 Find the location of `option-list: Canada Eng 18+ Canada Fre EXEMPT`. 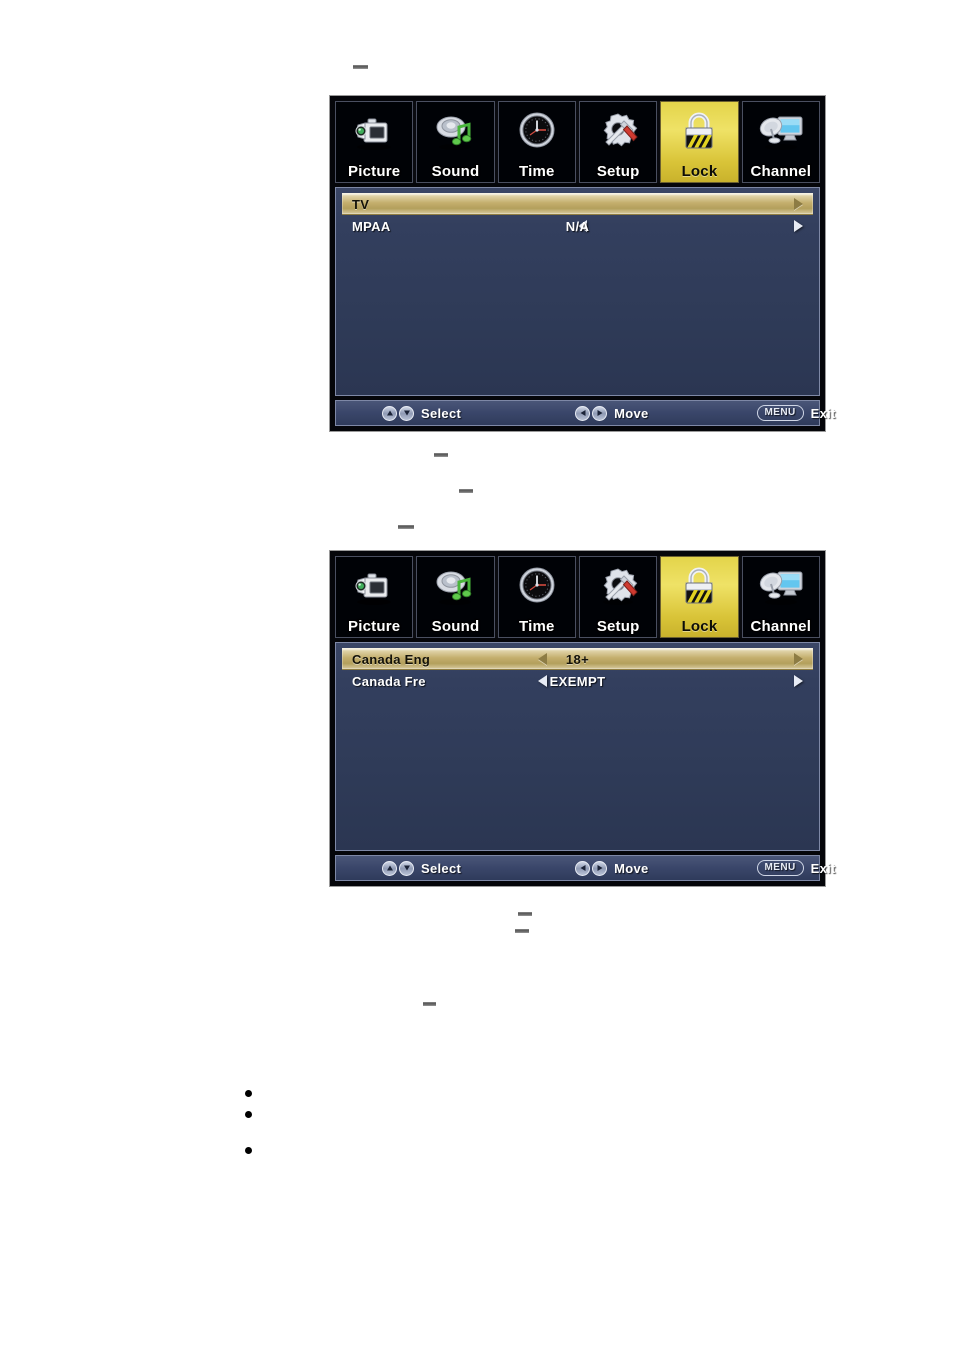

option-list: Canada Eng 18+ Canada Fre EXEMPT is located at coordinates (577, 746).